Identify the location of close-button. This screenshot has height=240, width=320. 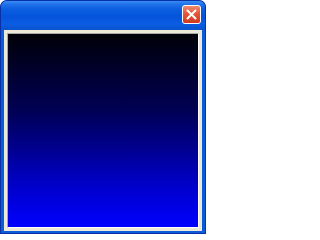
(191, 14).